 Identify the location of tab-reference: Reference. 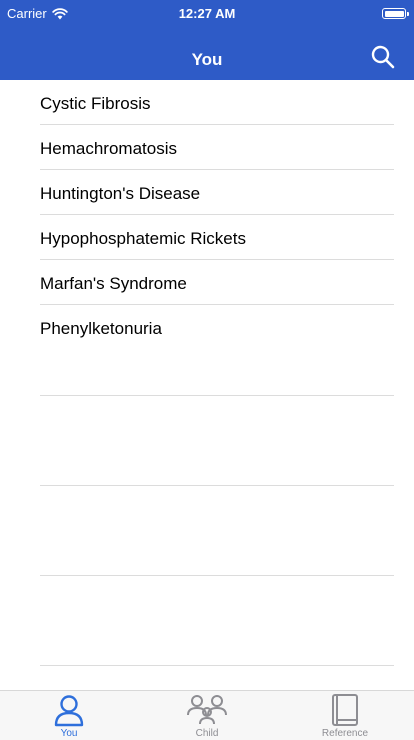
(345, 715).